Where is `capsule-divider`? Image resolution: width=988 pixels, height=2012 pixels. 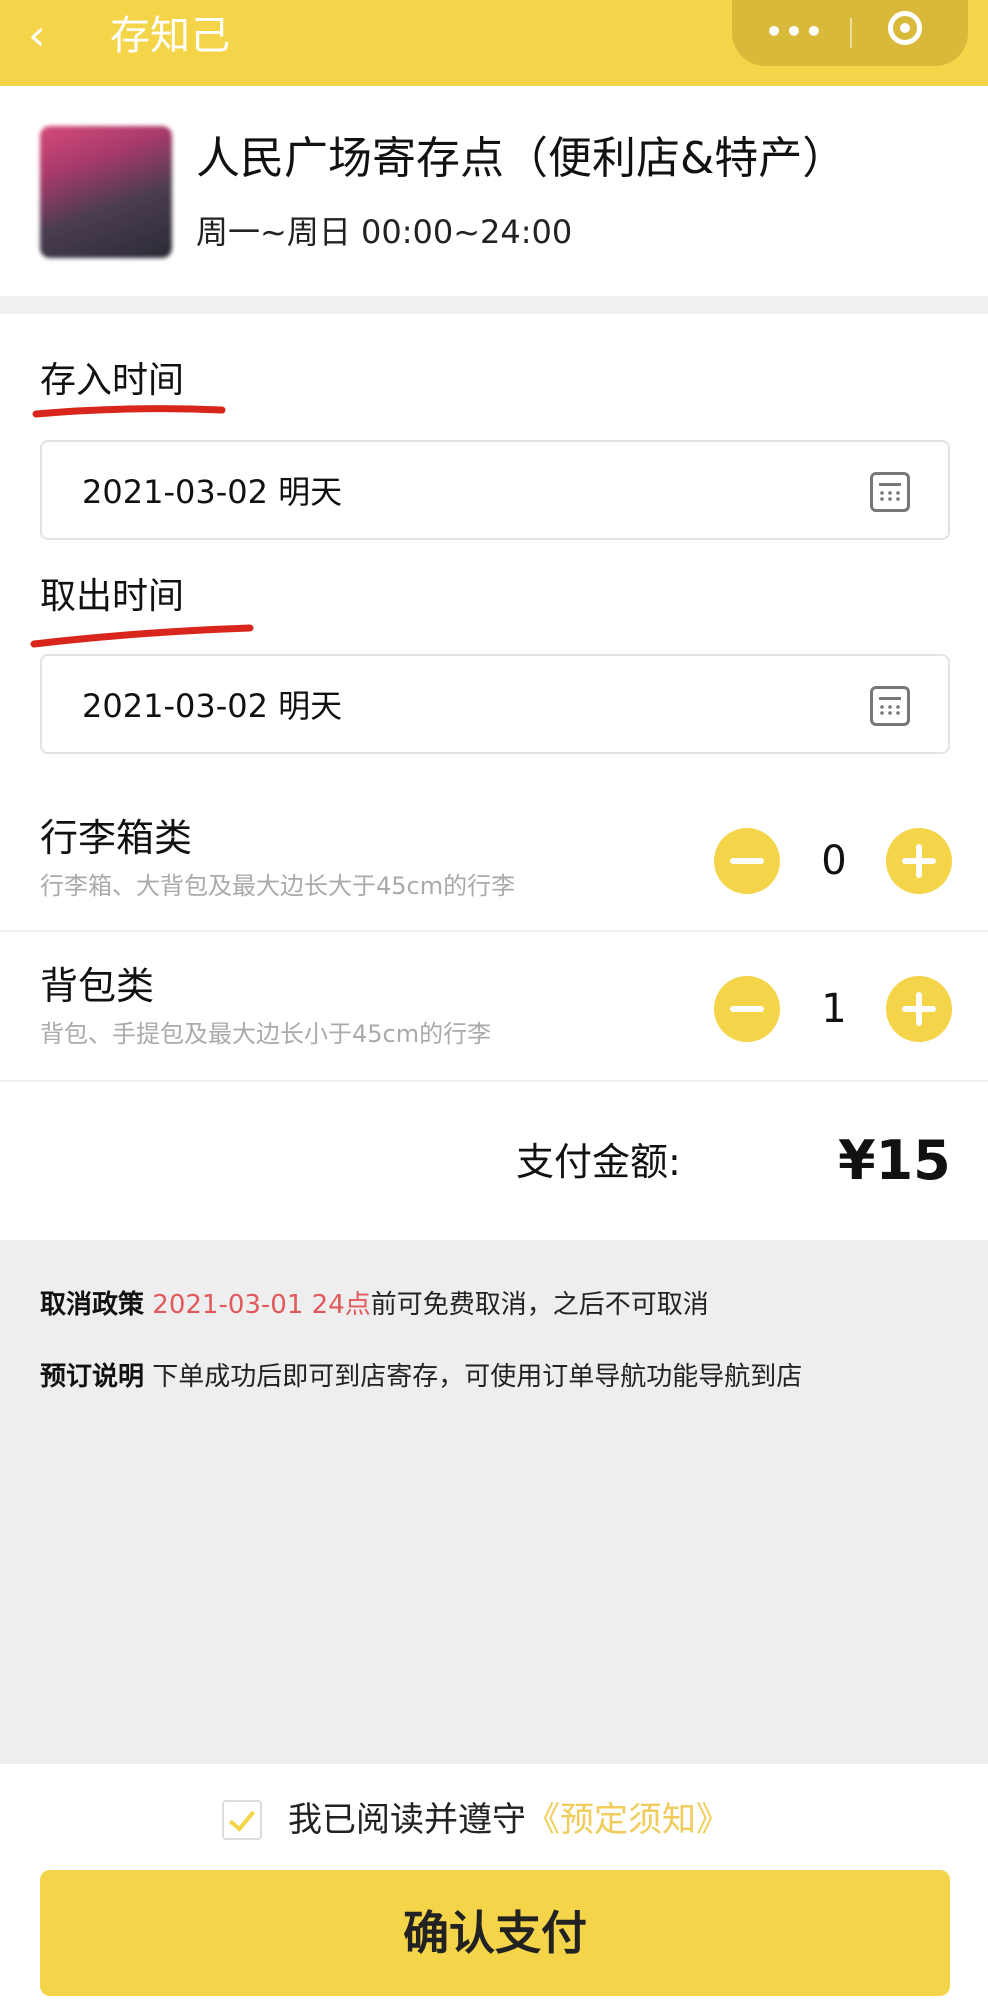
capsule-divider is located at coordinates (851, 33).